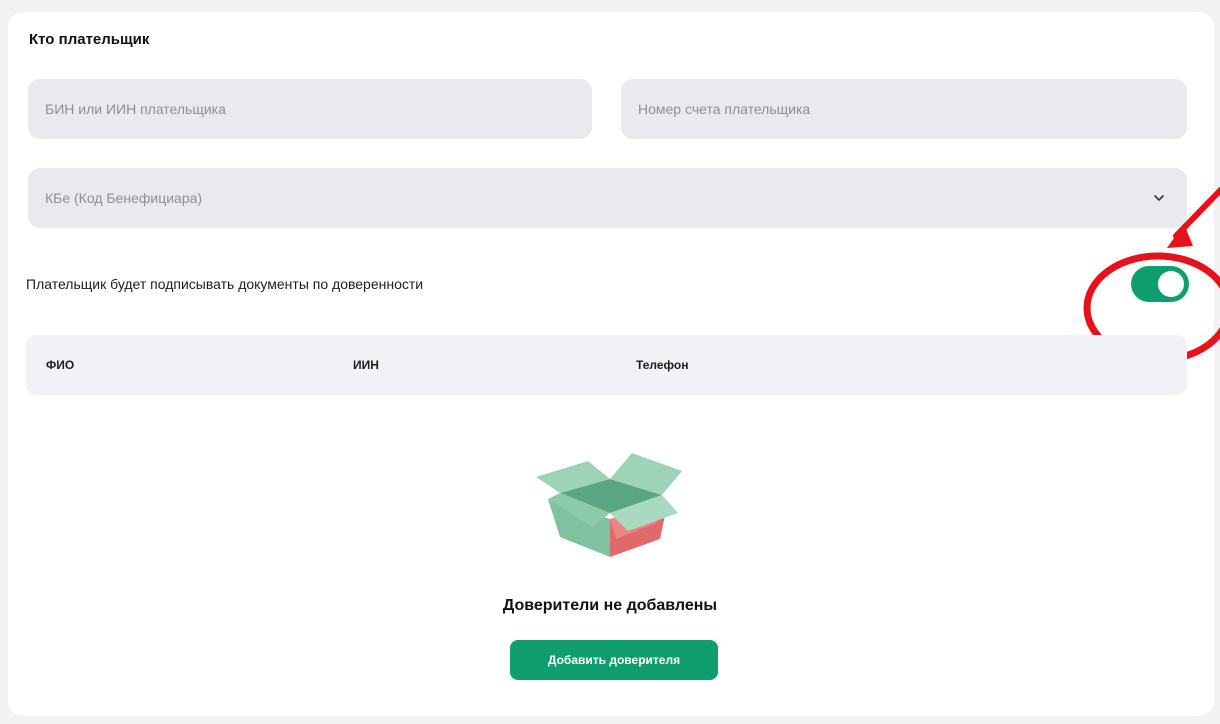 This screenshot has height=724, width=1220. What do you see at coordinates (904, 109) in the screenshot?
I see `account-number-input: Номер счета плательщика` at bounding box center [904, 109].